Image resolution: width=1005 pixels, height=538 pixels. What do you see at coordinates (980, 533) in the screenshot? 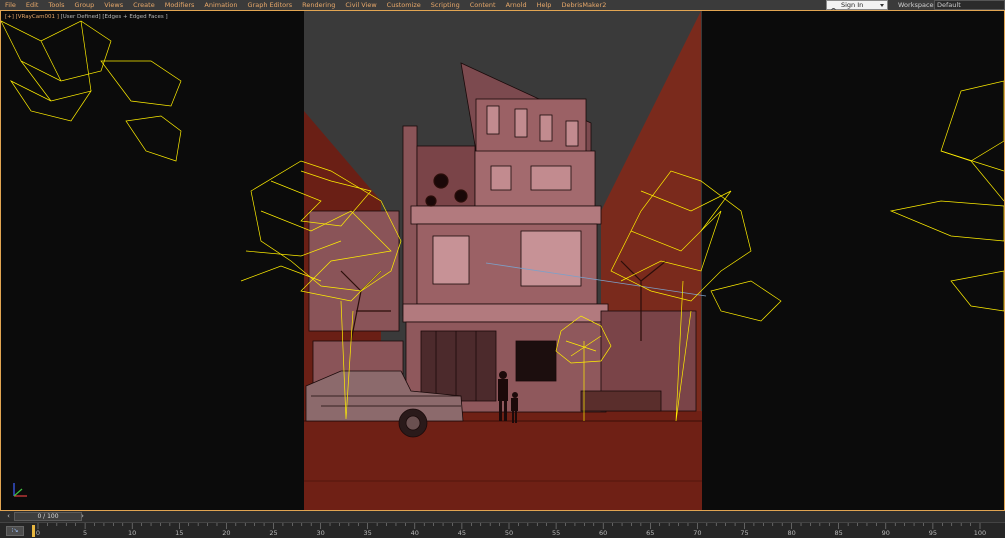
I see `ruler-tick-label: 100` at bounding box center [980, 533].